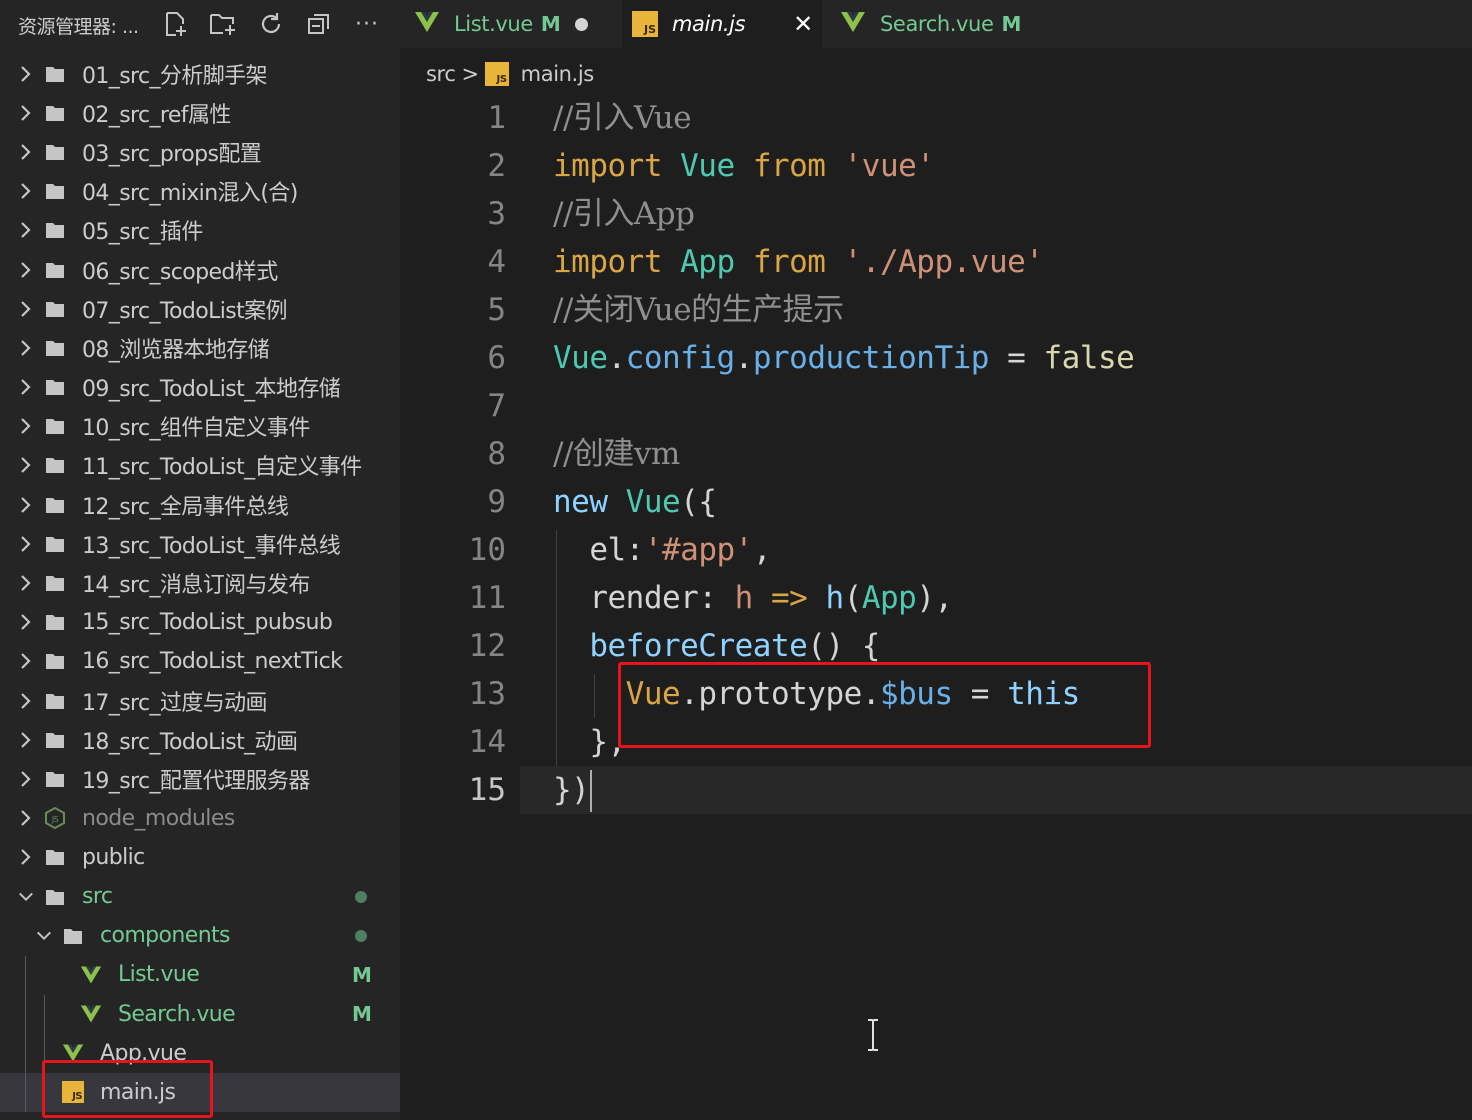  I want to click on code-line: }), so click(571, 790).